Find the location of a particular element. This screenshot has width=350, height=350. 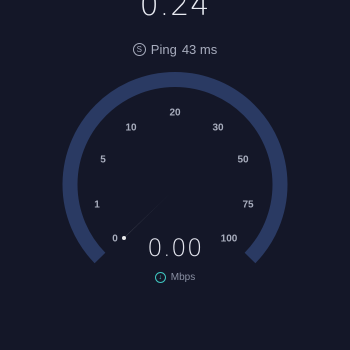

gauge-tick-label: 50 is located at coordinates (243, 160).